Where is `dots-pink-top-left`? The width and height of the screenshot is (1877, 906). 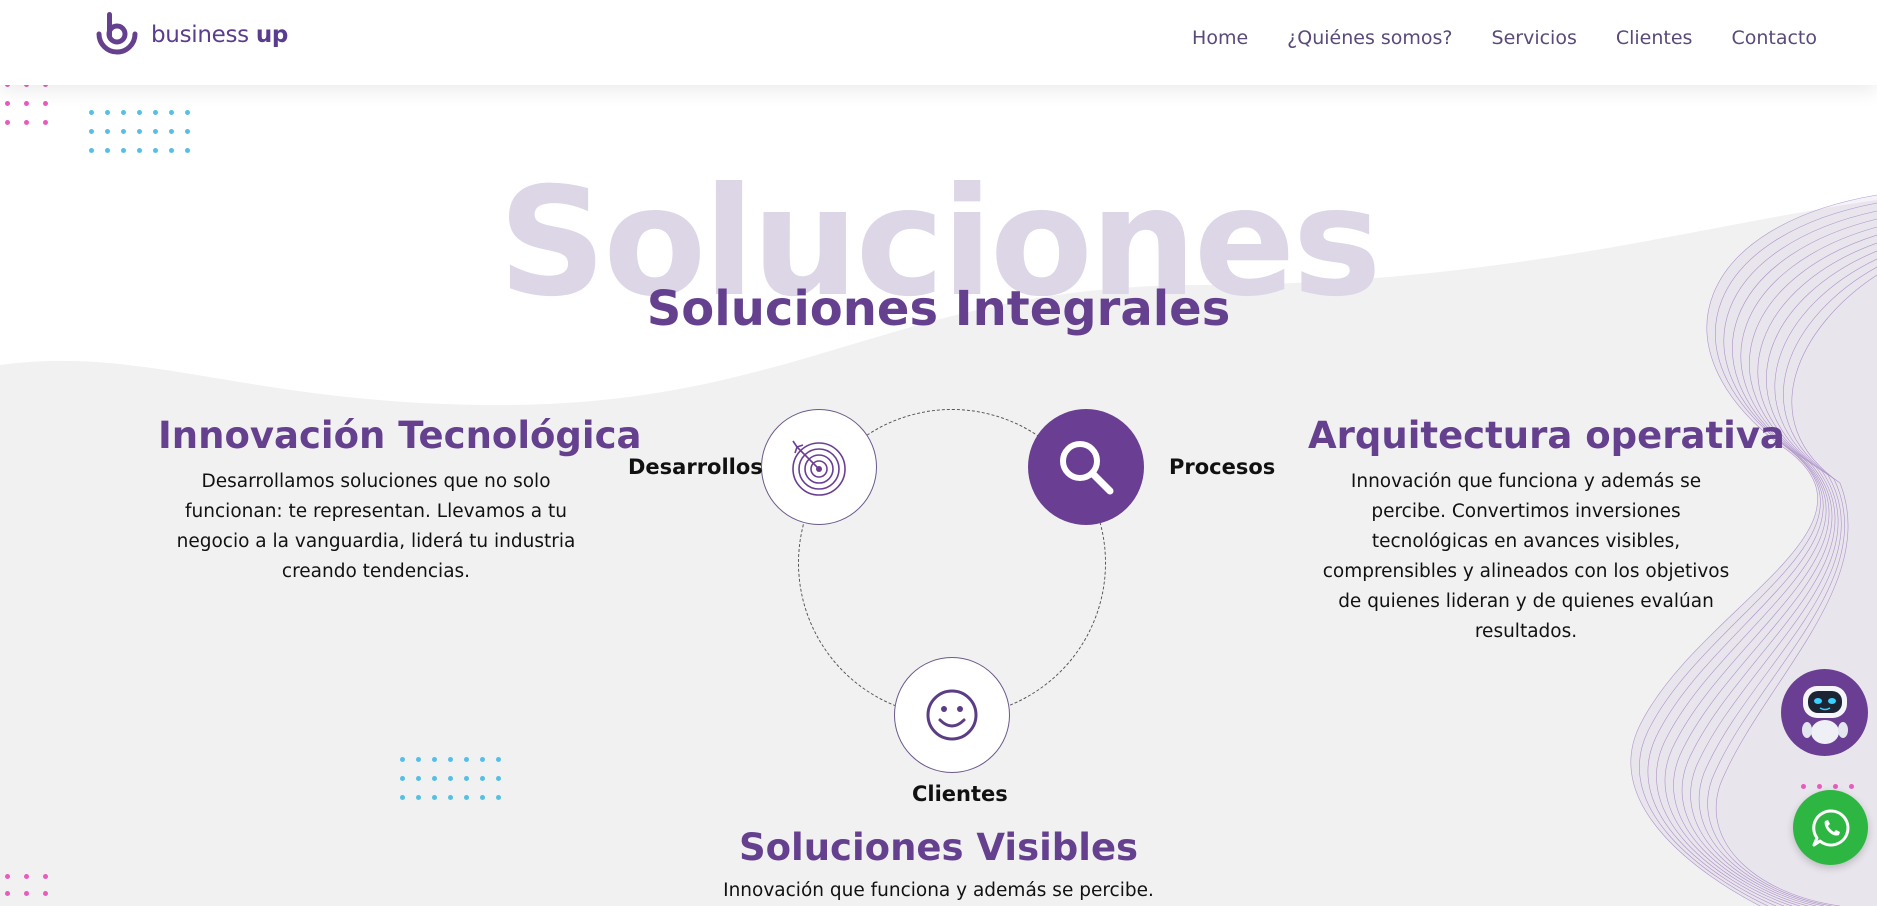
dots-pink-top-left is located at coordinates (26, 103).